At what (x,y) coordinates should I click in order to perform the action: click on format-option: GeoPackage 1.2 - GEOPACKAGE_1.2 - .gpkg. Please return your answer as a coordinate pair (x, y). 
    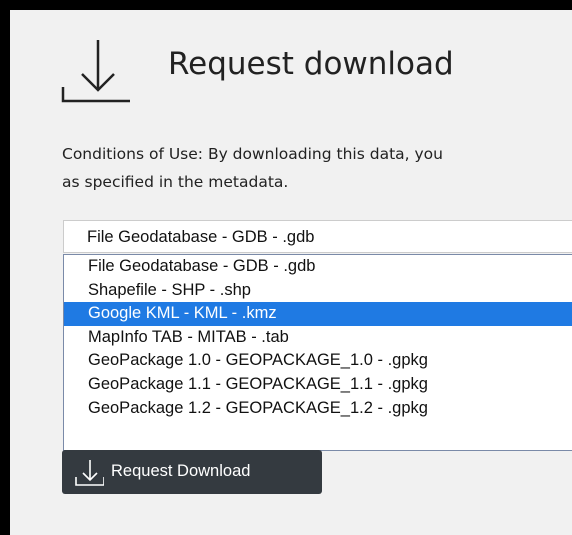
    Looking at the image, I should click on (318, 409).